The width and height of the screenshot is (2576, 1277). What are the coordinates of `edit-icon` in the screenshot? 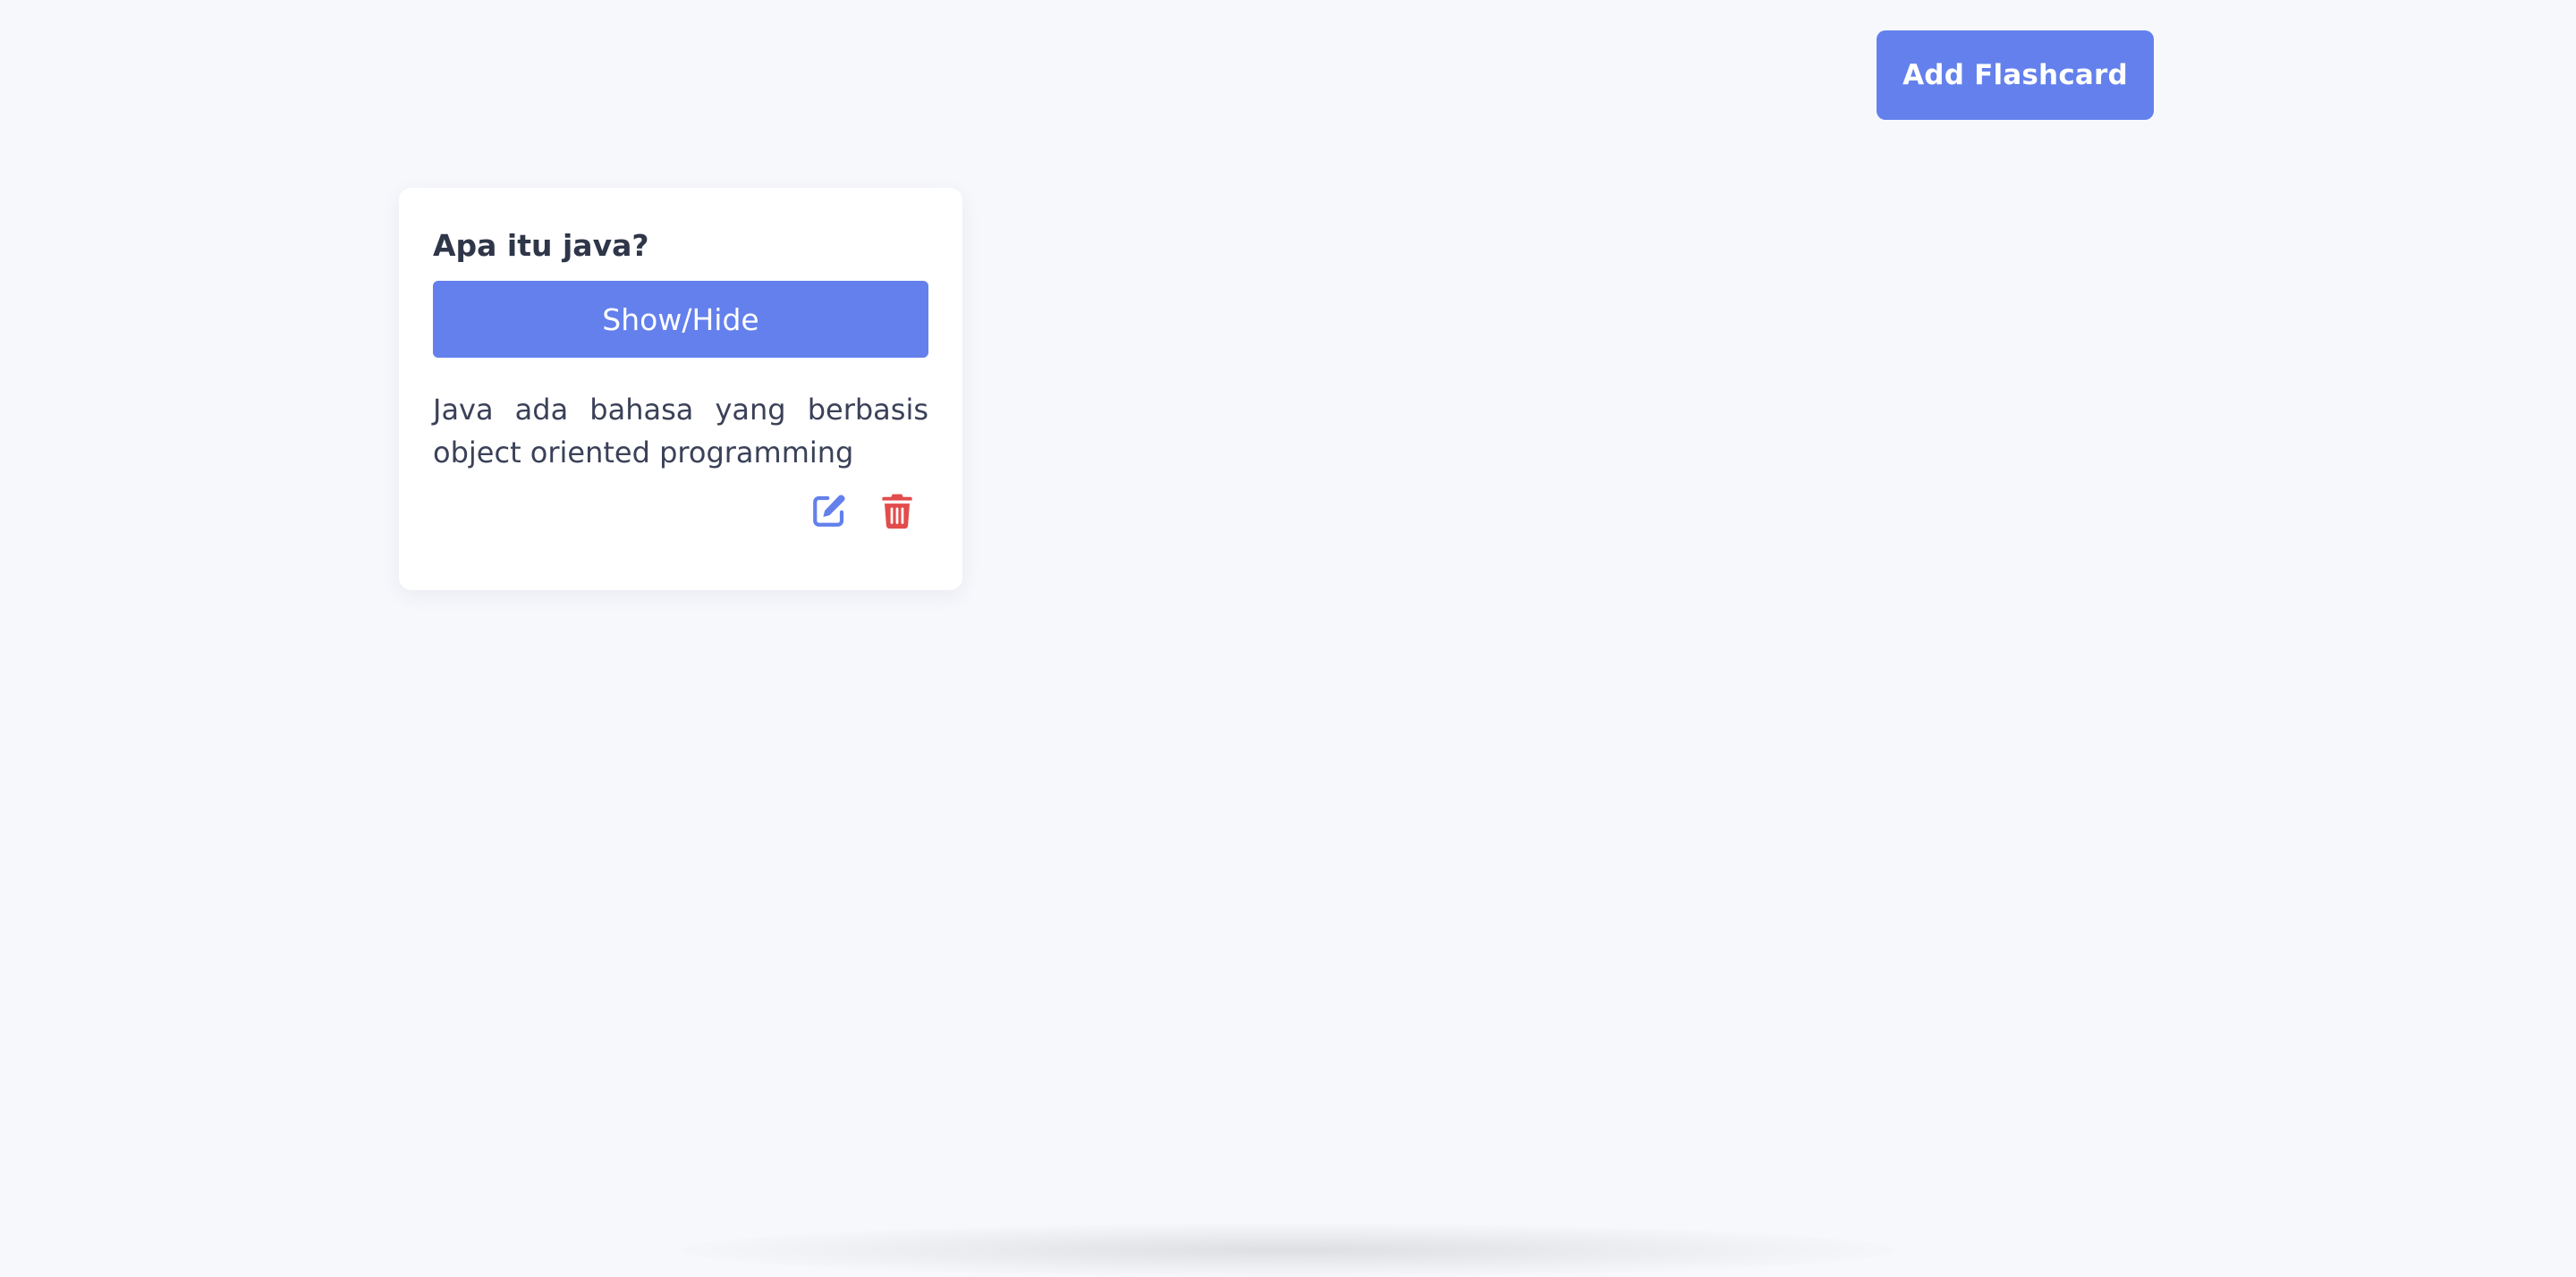 It's located at (829, 511).